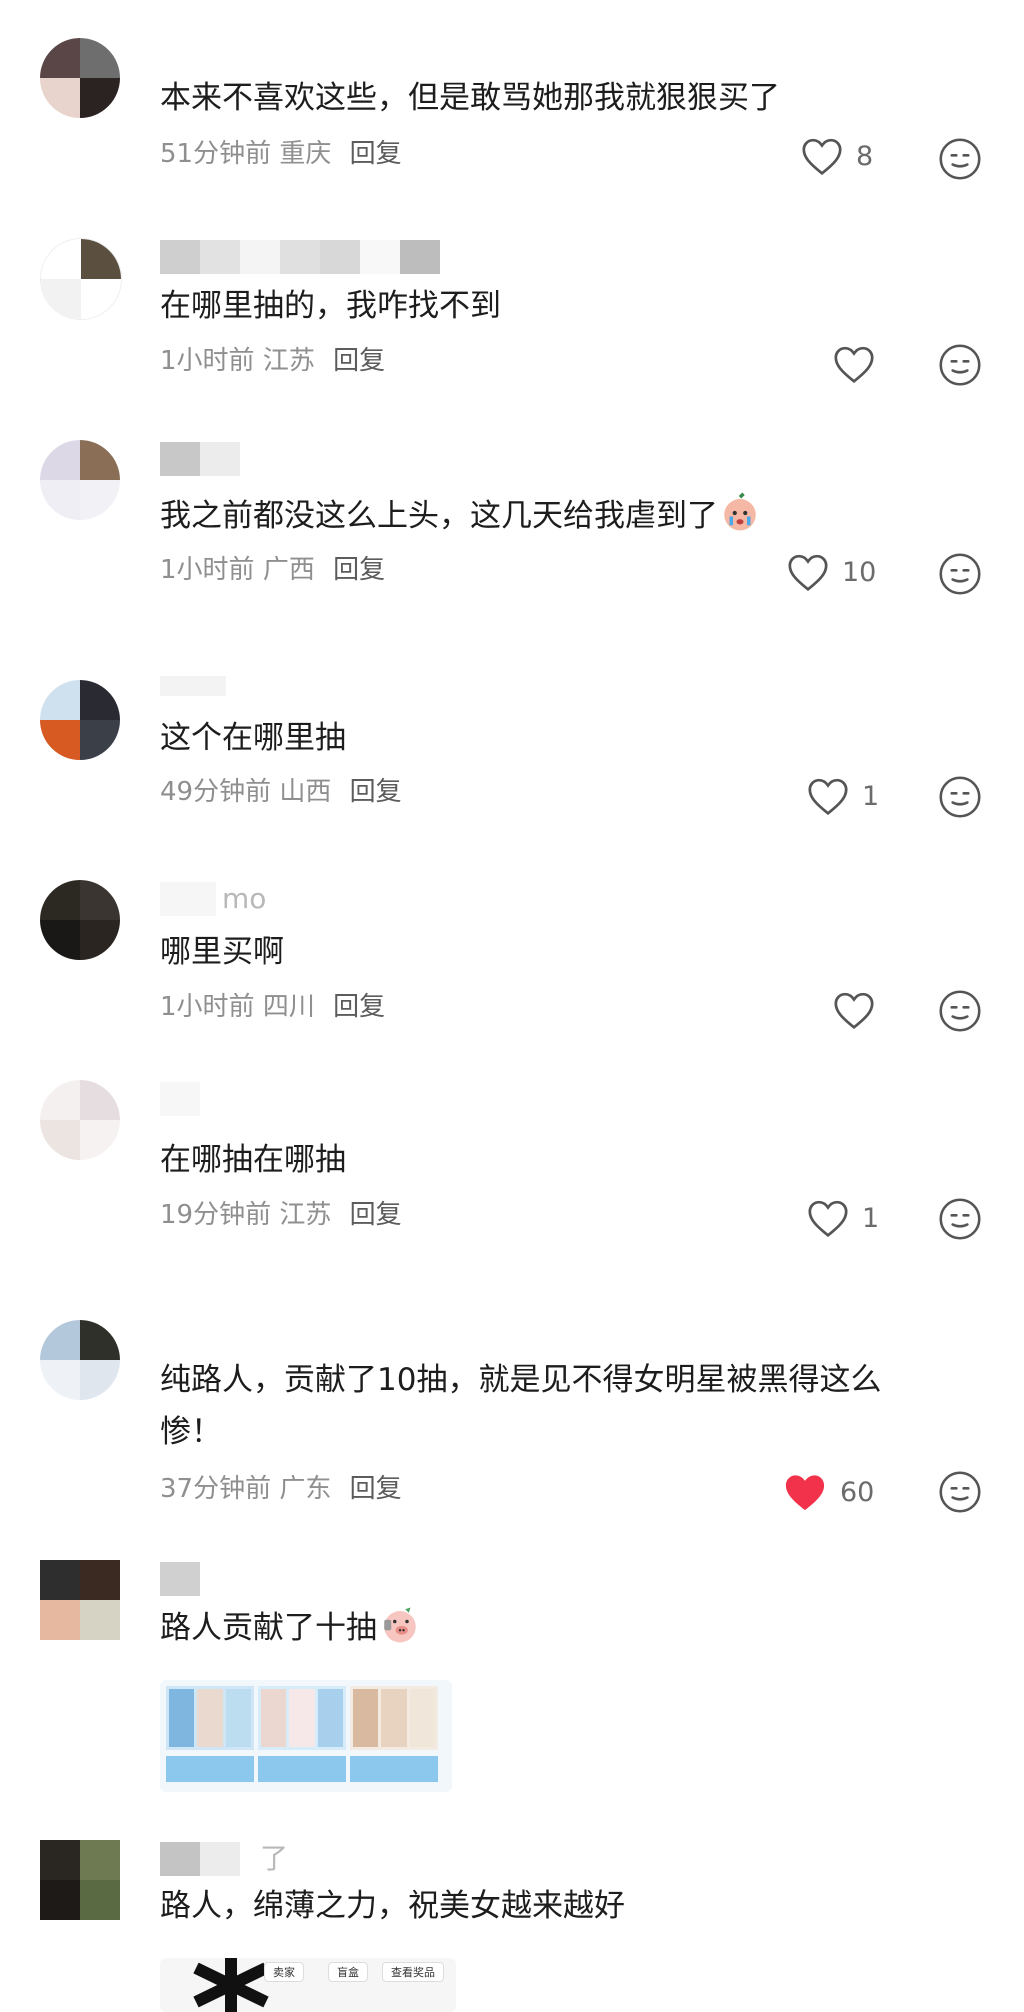 This screenshot has height=2012, width=1024. I want to click on comment-text-line: 惨！, so click(191, 1432).